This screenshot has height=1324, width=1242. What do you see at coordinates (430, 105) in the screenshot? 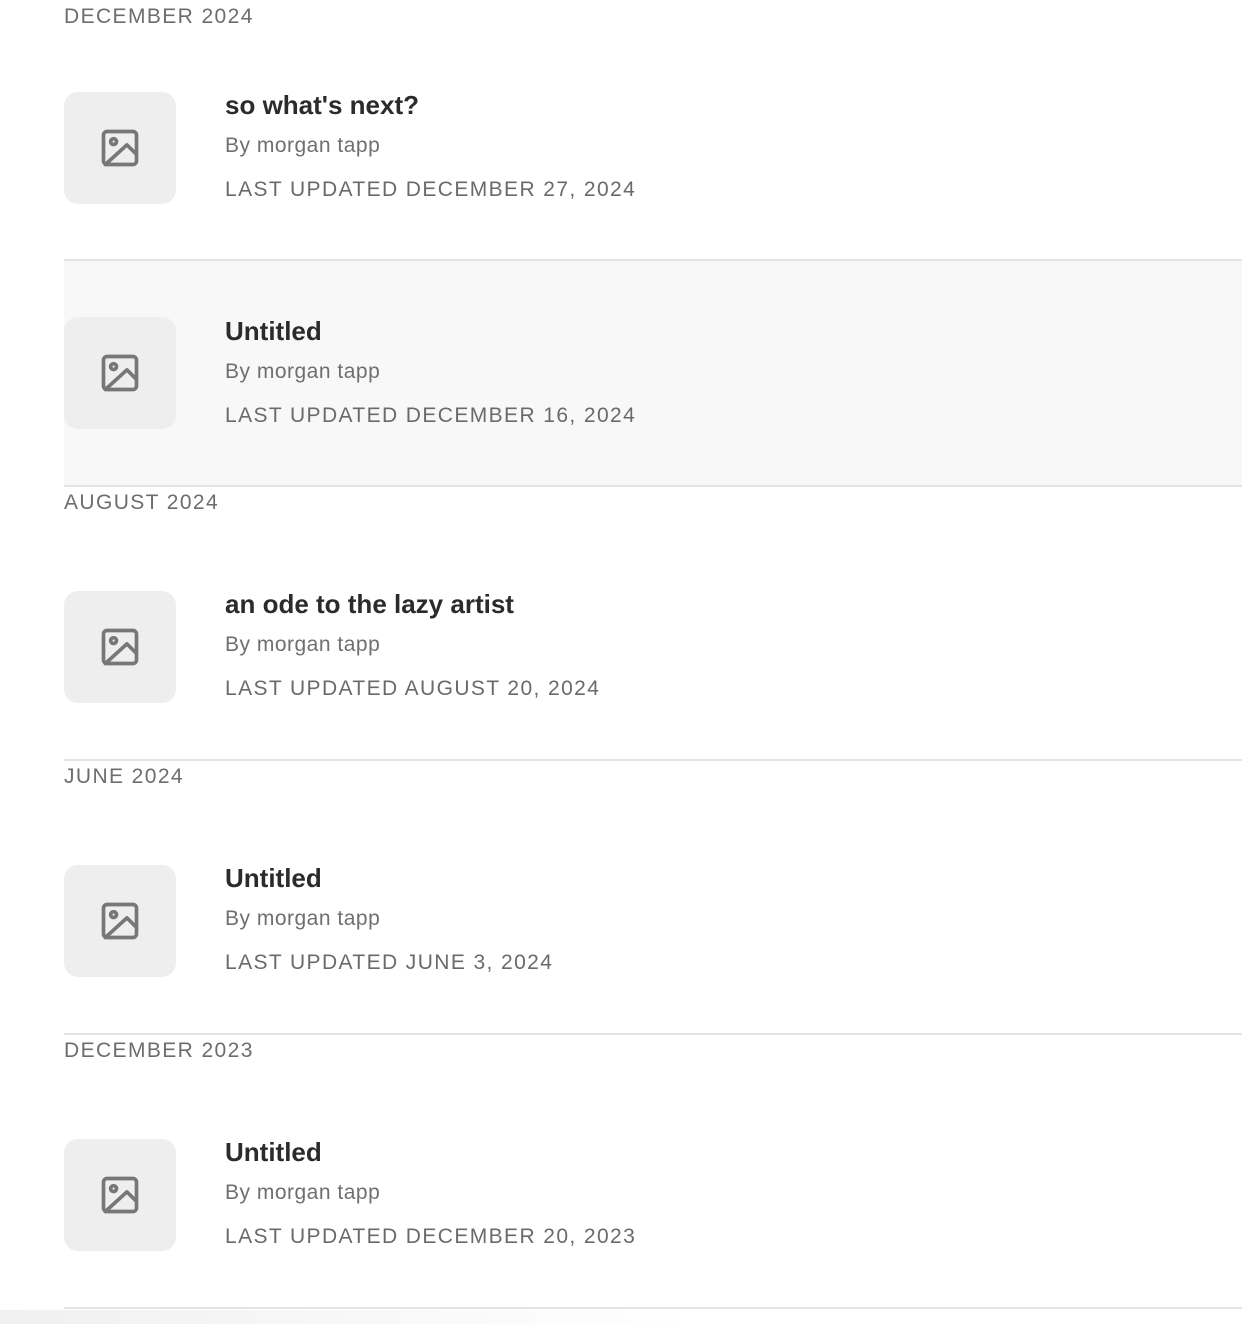
I see `post-title: so what's next?` at bounding box center [430, 105].